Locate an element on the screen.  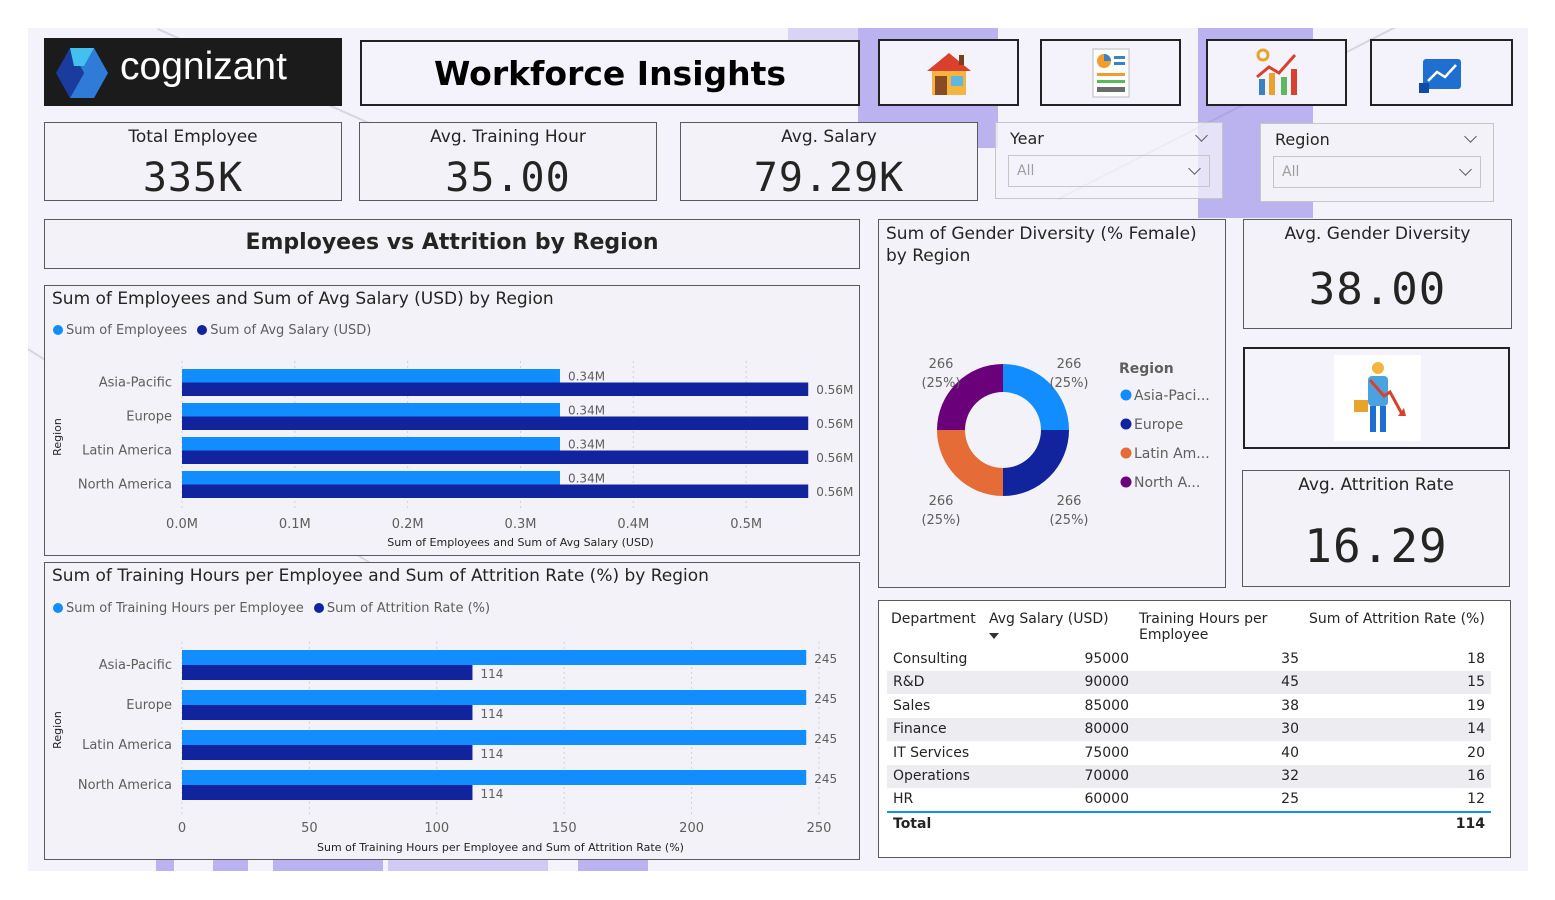
table-cell: 95000 is located at coordinates (1106, 658).